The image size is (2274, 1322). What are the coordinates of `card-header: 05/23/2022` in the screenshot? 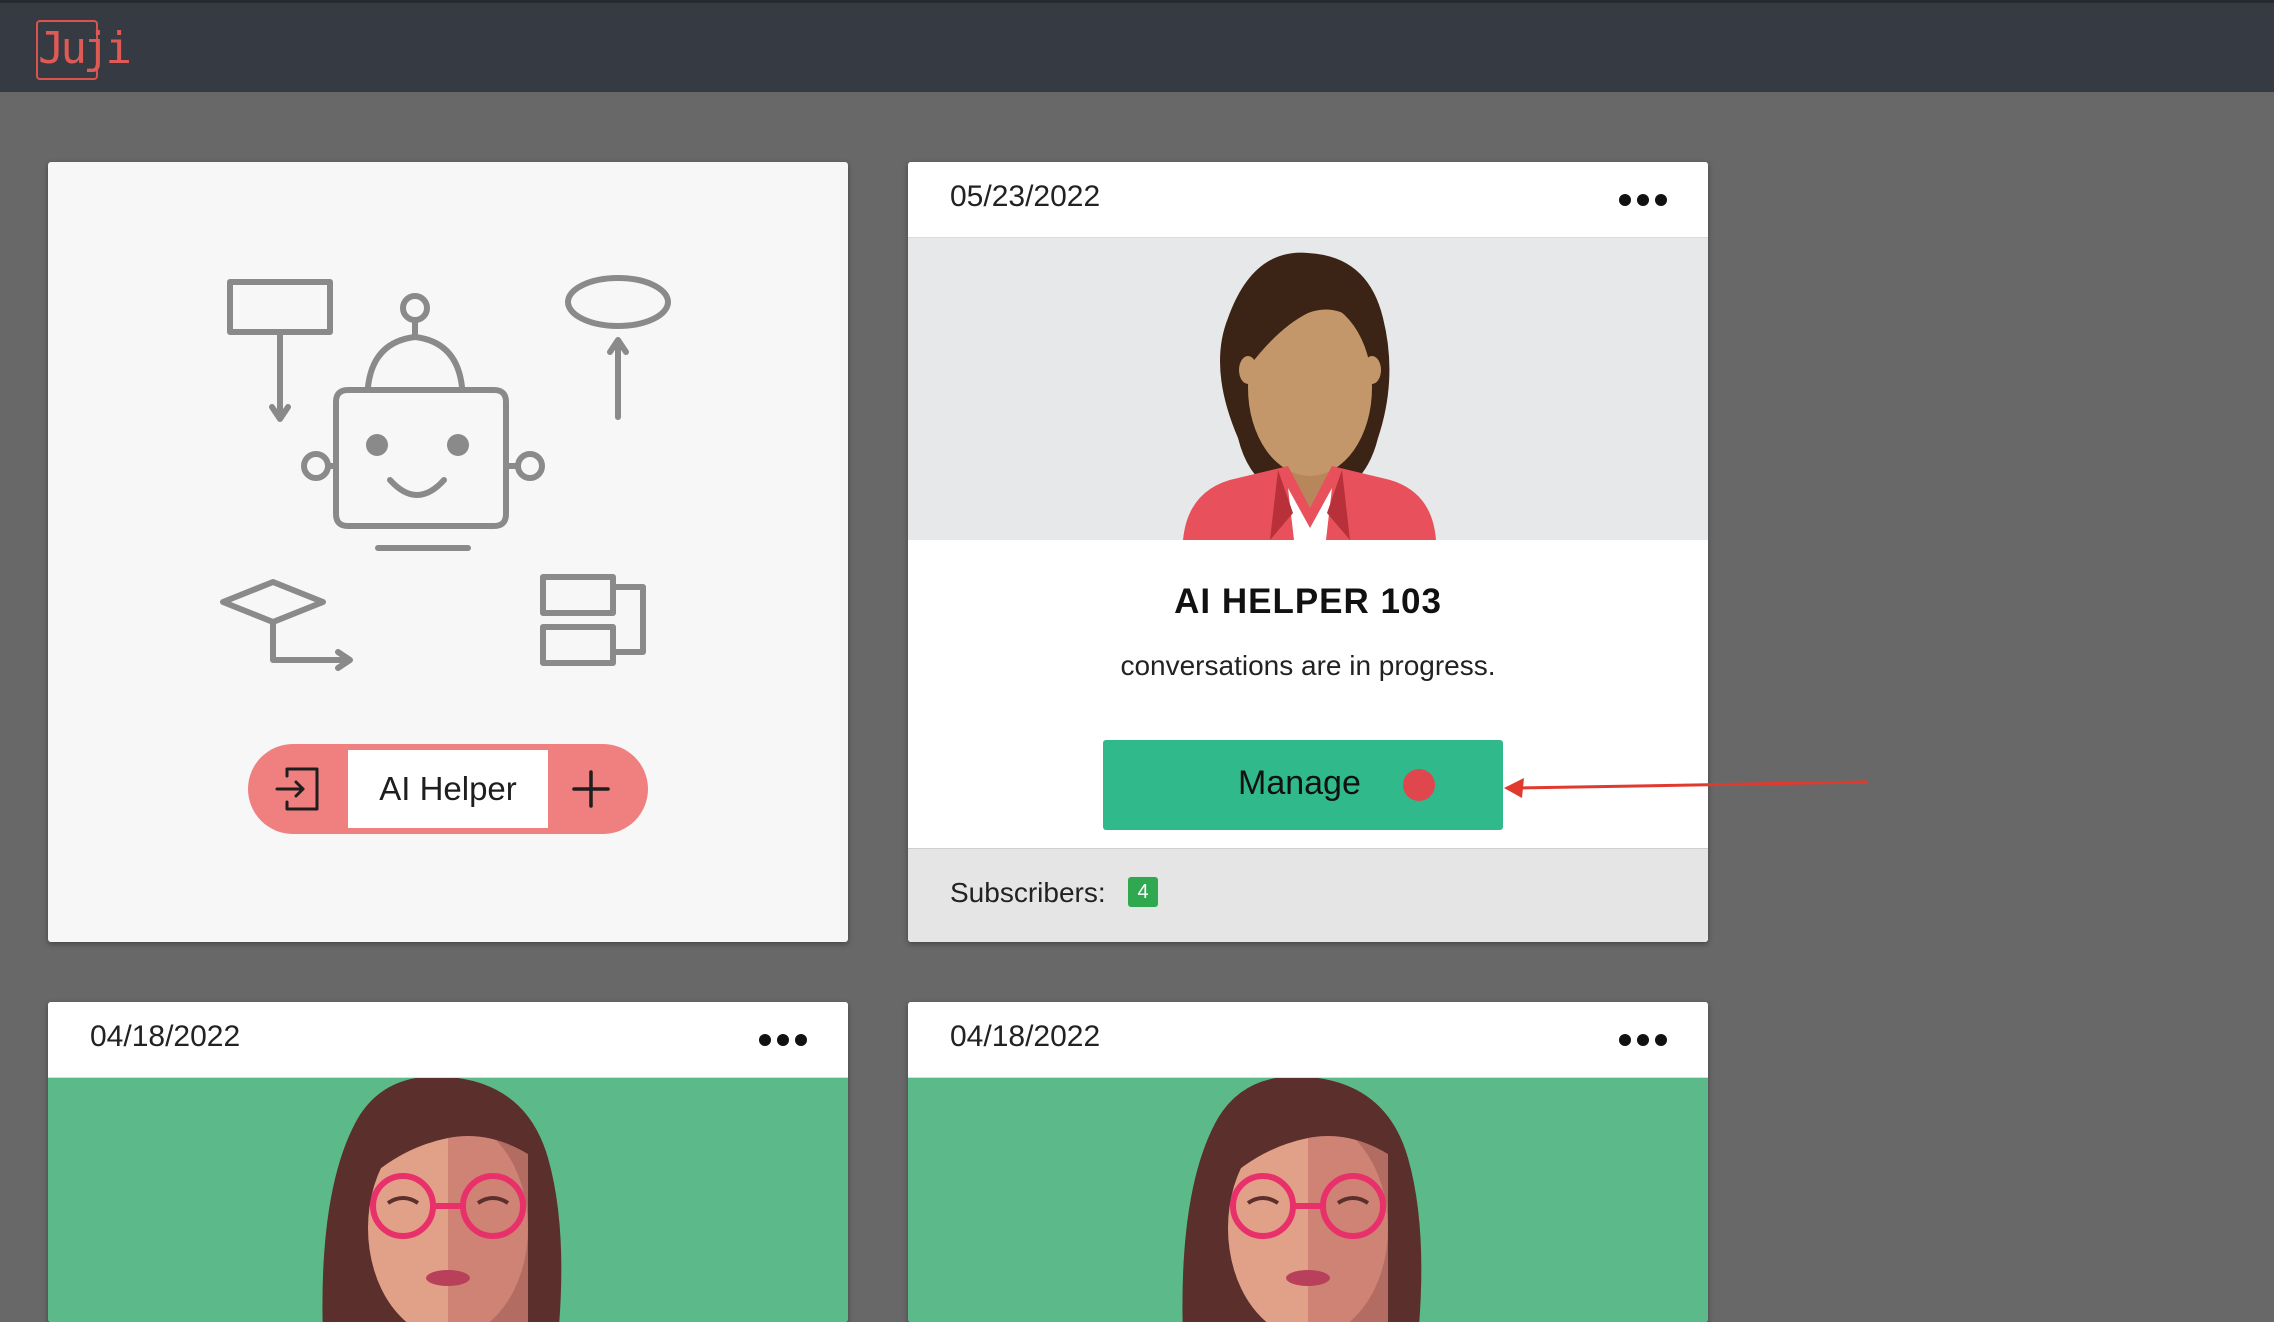 It's located at (1308, 200).